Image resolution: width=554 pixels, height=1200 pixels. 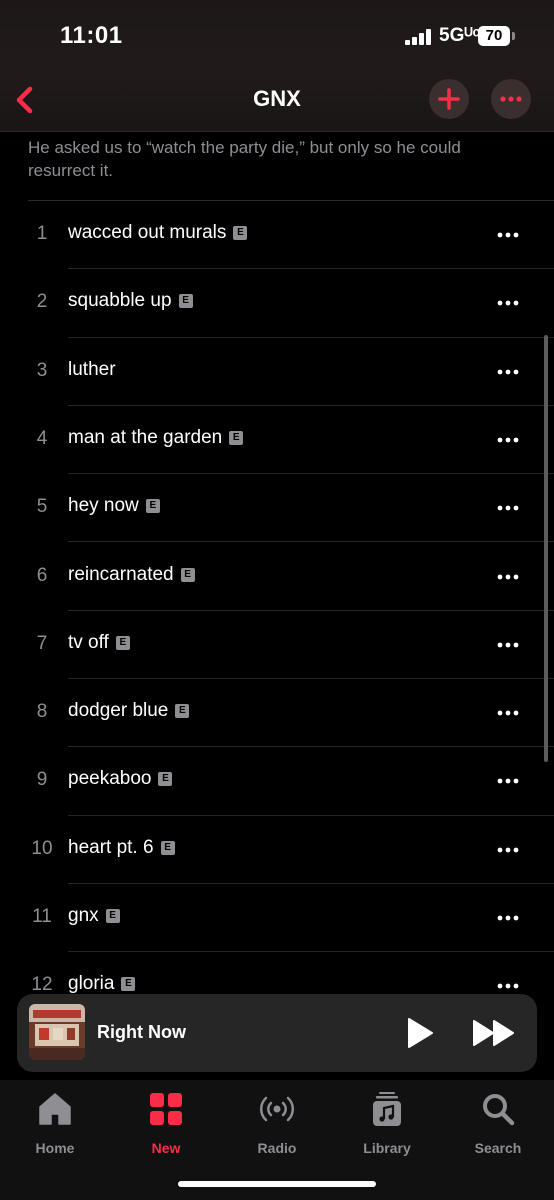 I want to click on track-number: 1, so click(x=42, y=233).